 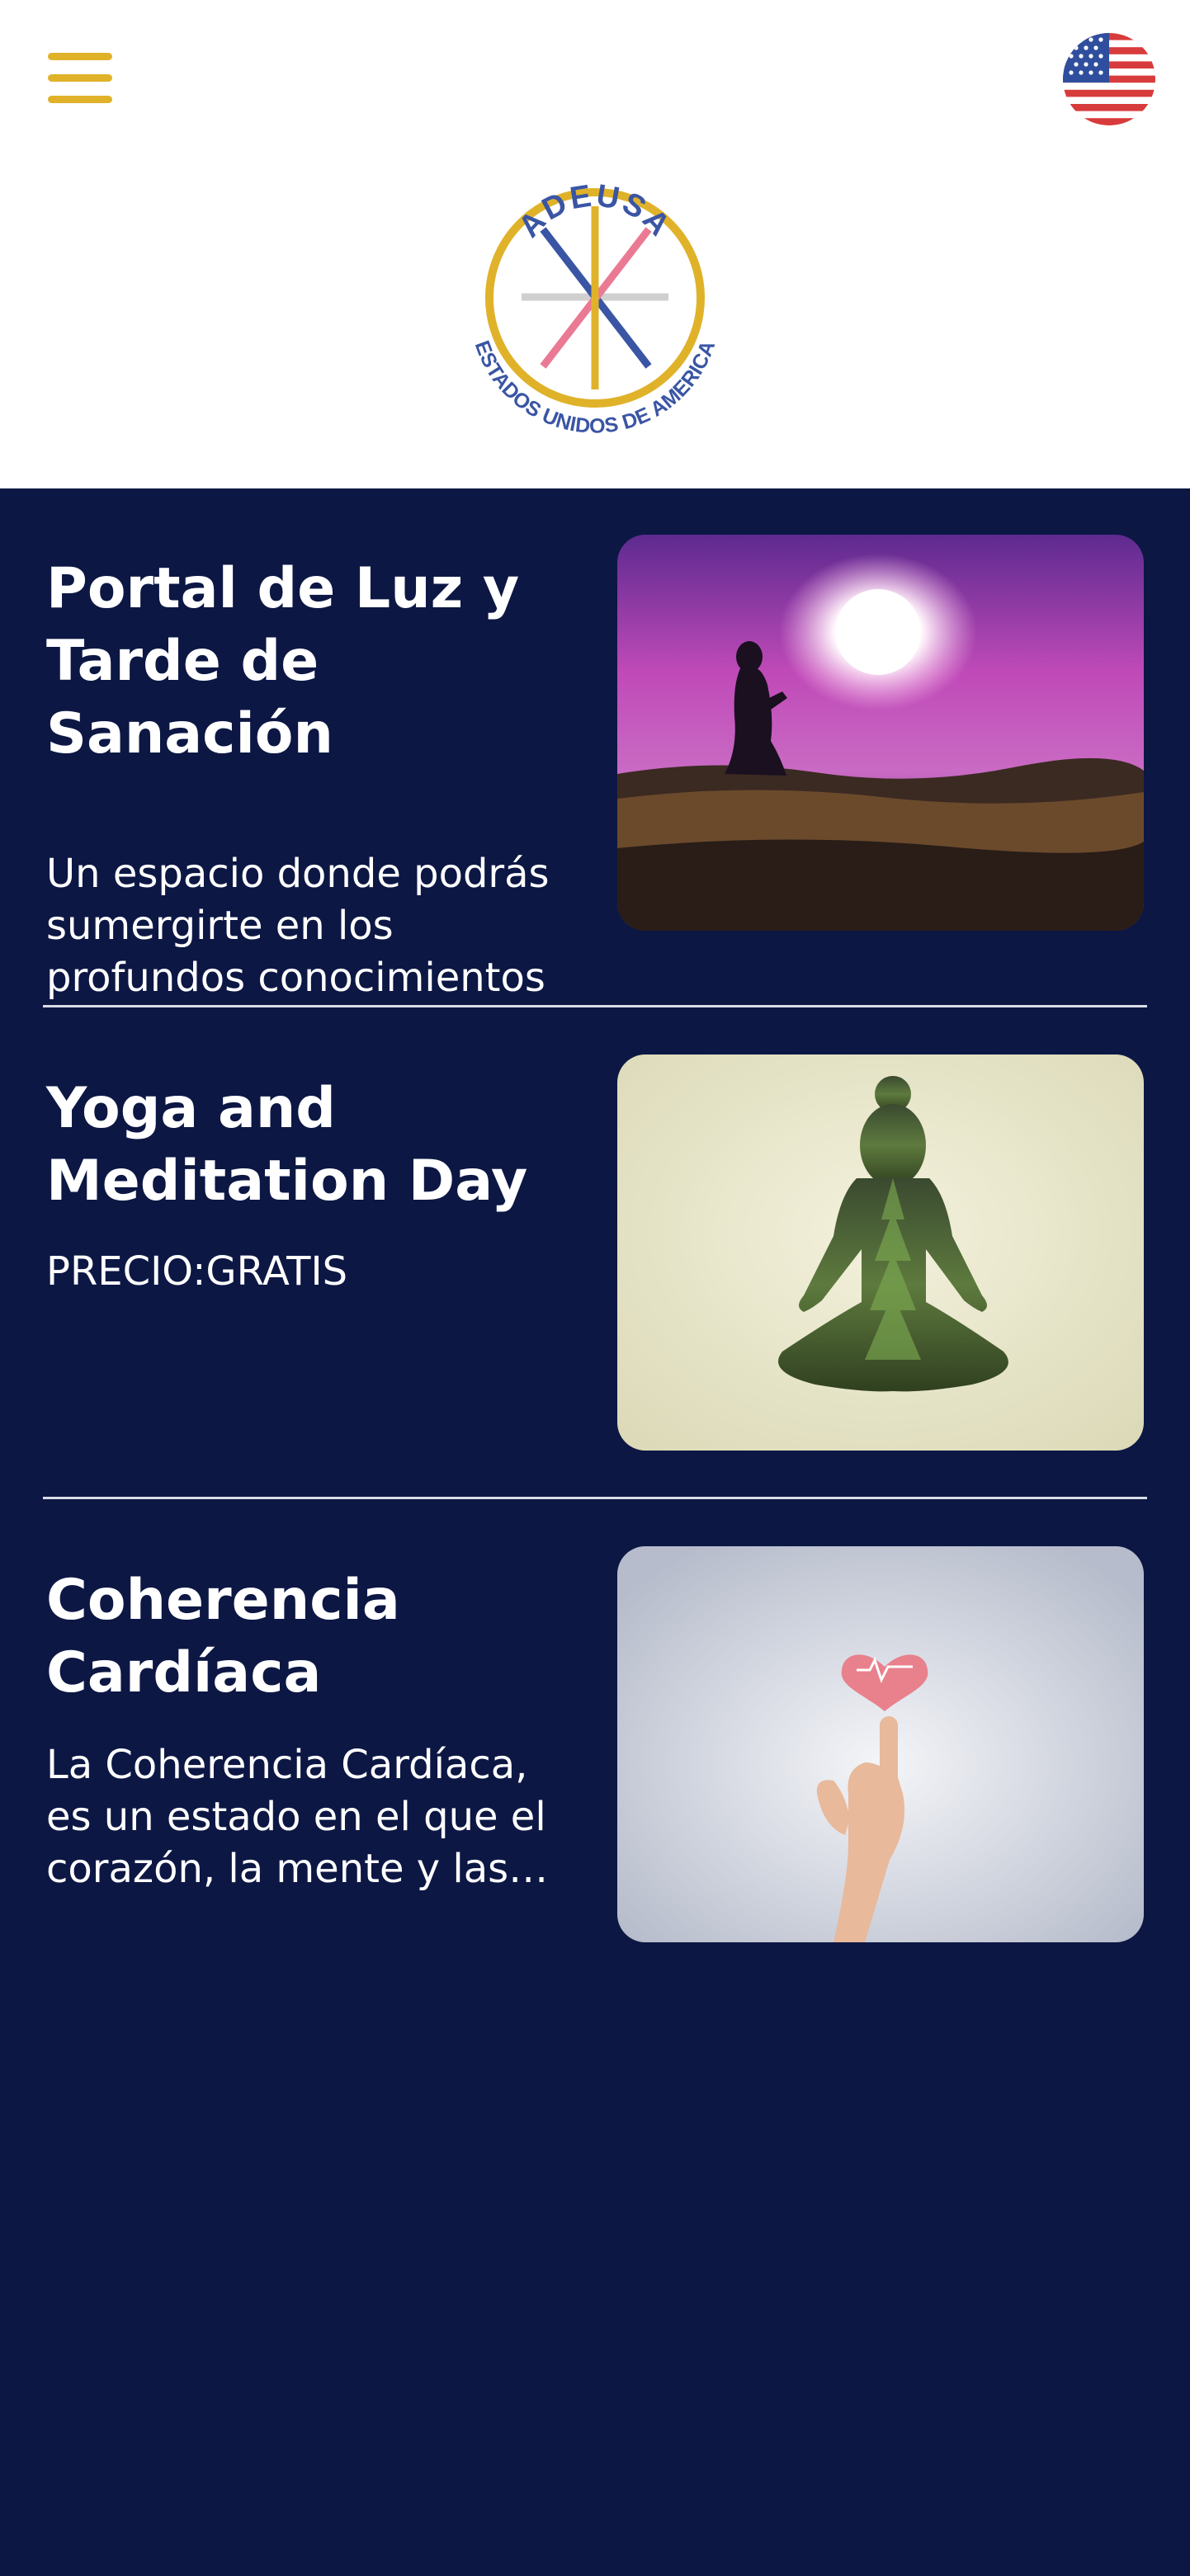 What do you see at coordinates (287, 1145) in the screenshot?
I see `event-title: Yoga and Meditation Day` at bounding box center [287, 1145].